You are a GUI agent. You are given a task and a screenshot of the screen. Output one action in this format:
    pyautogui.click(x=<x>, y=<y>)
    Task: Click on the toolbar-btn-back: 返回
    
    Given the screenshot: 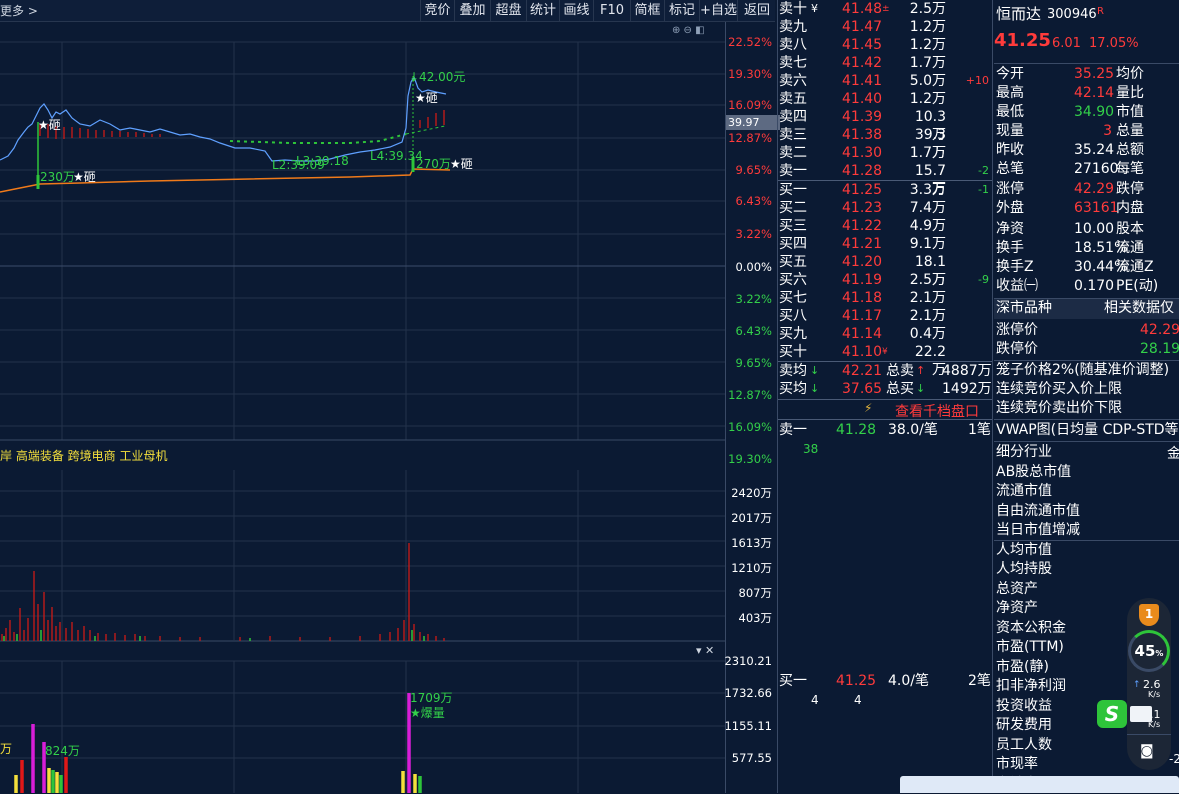 What is the action you would take?
    pyautogui.click(x=756, y=10)
    